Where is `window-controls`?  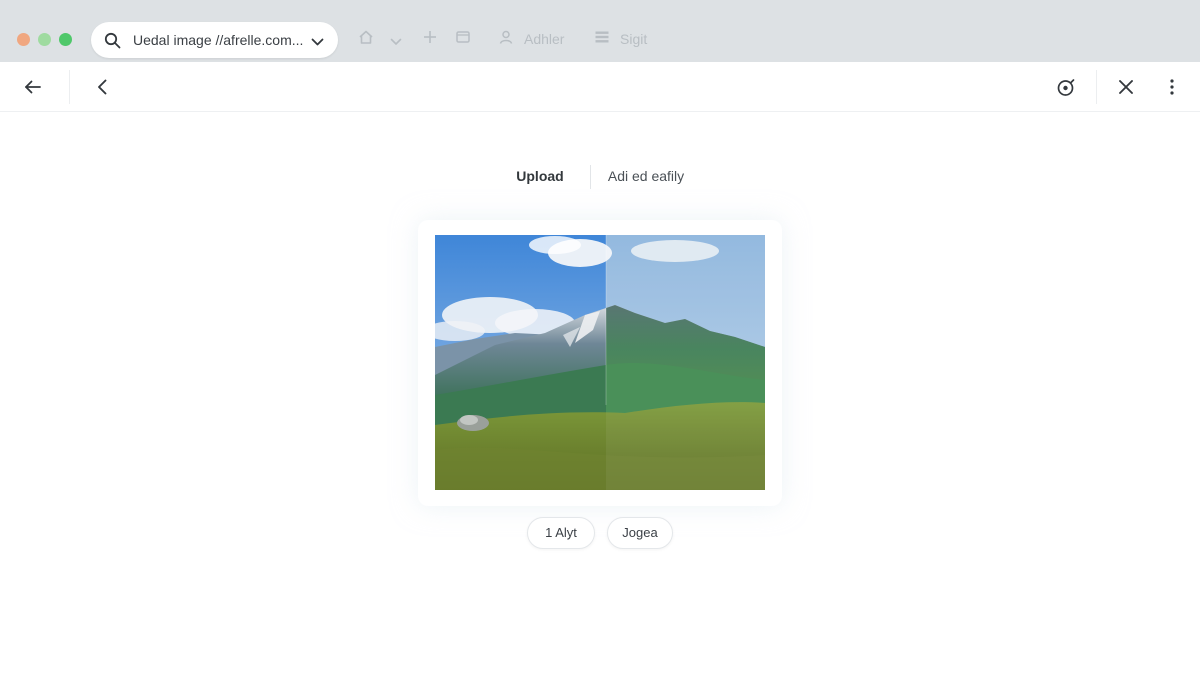
window-controls is located at coordinates (44, 39).